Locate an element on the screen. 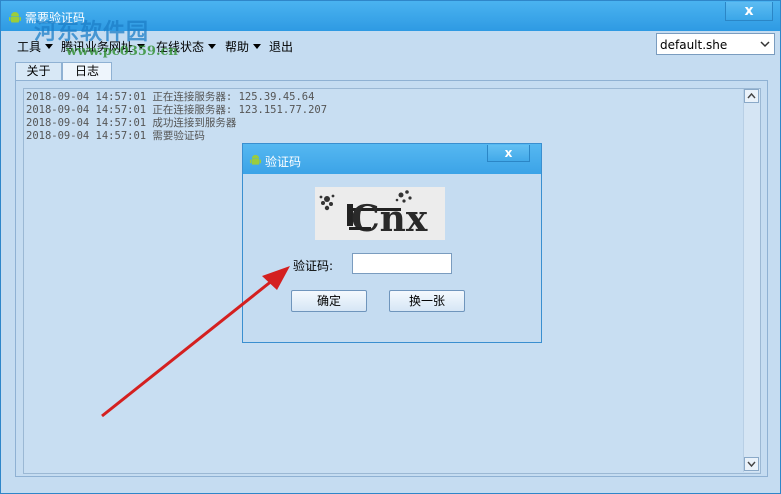  window-close-button: x is located at coordinates (749, 11).